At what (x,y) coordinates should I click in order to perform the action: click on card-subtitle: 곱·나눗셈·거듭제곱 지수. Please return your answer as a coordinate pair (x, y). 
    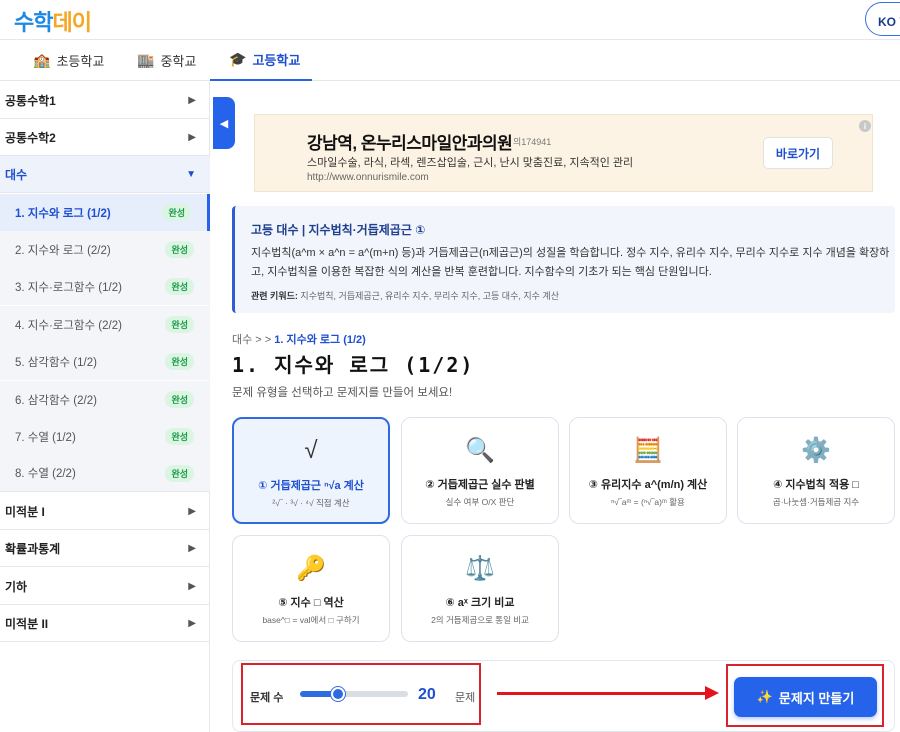
    Looking at the image, I should click on (816, 502).